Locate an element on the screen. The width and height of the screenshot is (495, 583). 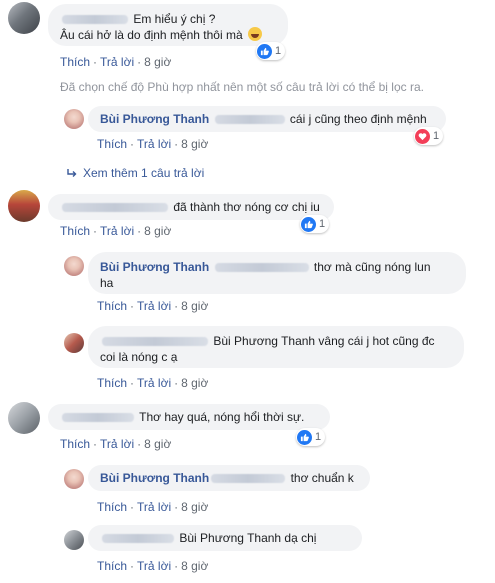
comment-bubble: Thơ hay quá, nóng hổi thời sự. is located at coordinates (189, 417).